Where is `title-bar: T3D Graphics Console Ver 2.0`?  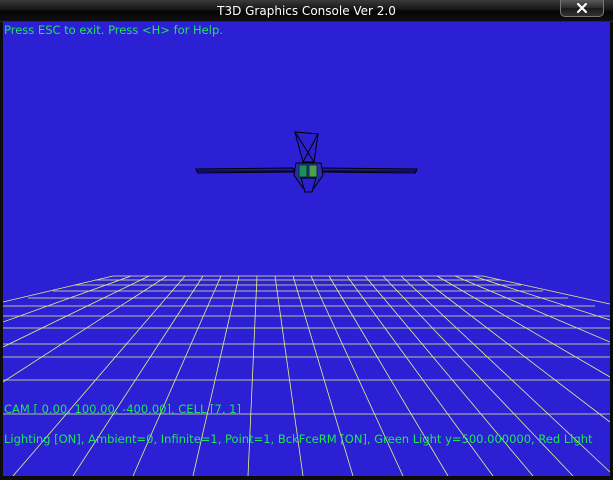 title-bar: T3D Graphics Console Ver 2.0 is located at coordinates (306, 11).